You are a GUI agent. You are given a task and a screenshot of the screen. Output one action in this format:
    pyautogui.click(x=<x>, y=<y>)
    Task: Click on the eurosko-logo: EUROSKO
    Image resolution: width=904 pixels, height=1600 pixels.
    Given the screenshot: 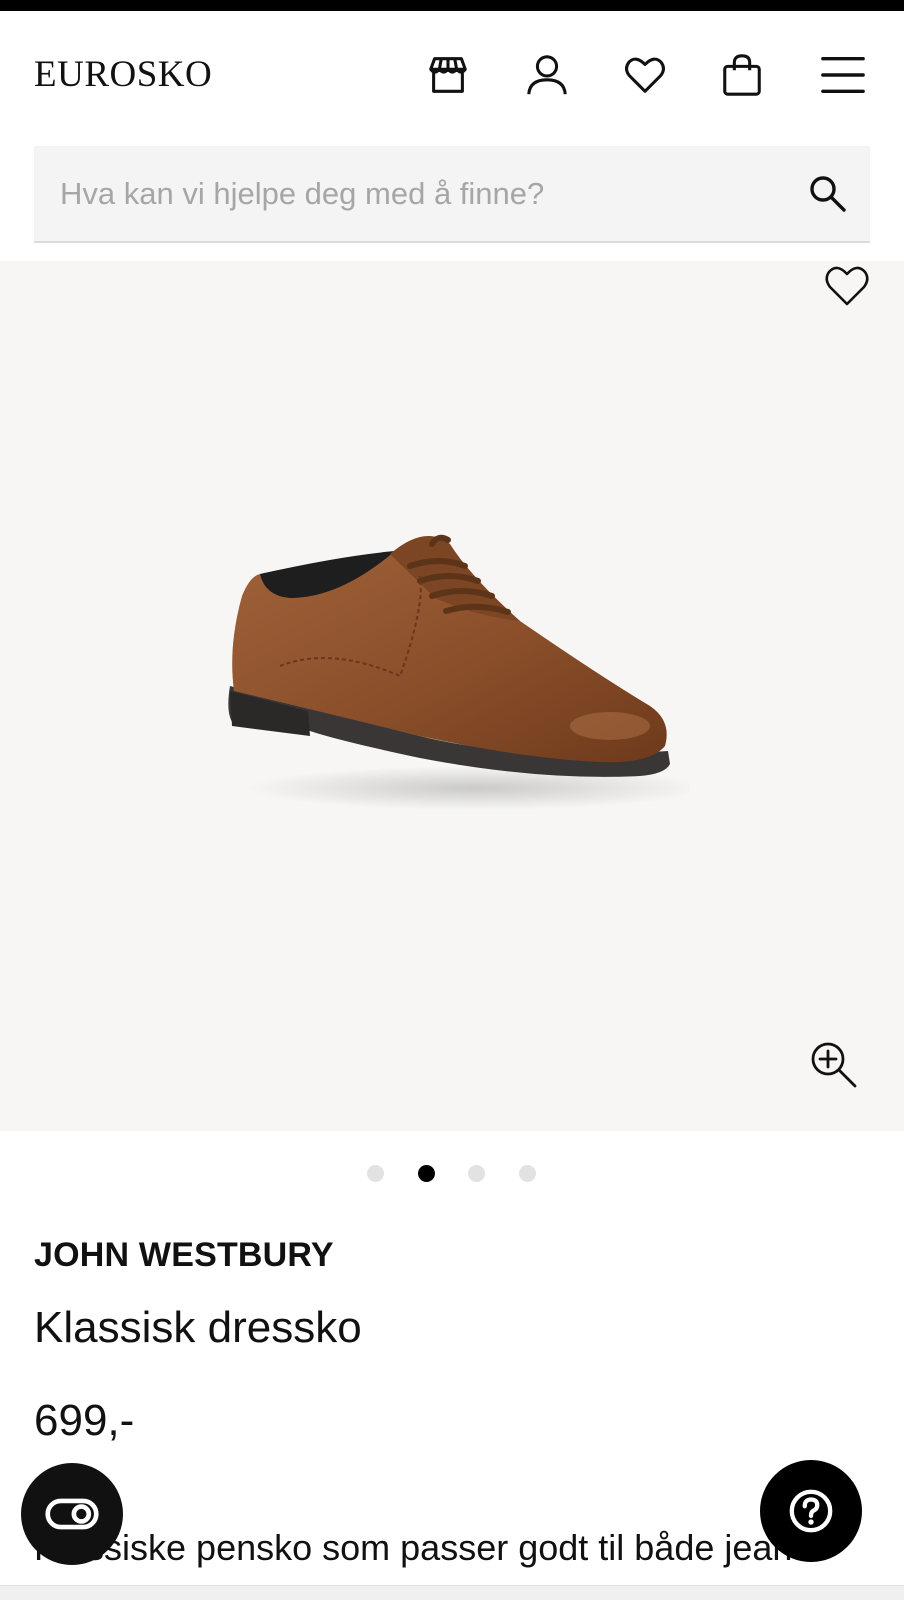 What is the action you would take?
    pyautogui.click(x=123, y=74)
    